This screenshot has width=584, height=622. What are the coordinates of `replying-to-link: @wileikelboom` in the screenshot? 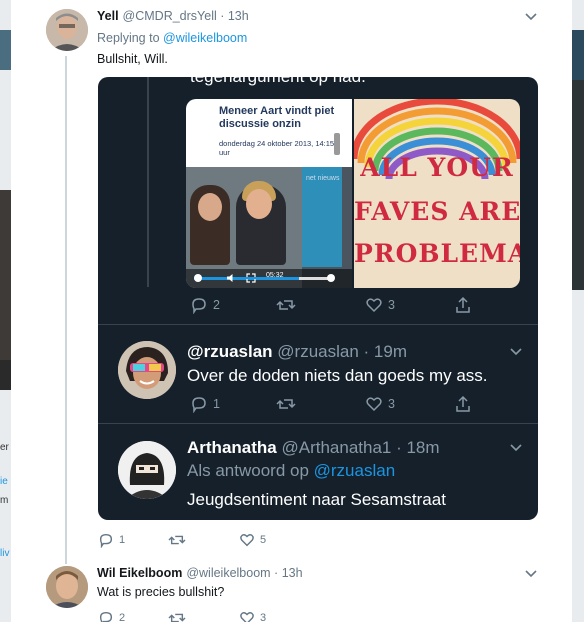 It's located at (205, 38).